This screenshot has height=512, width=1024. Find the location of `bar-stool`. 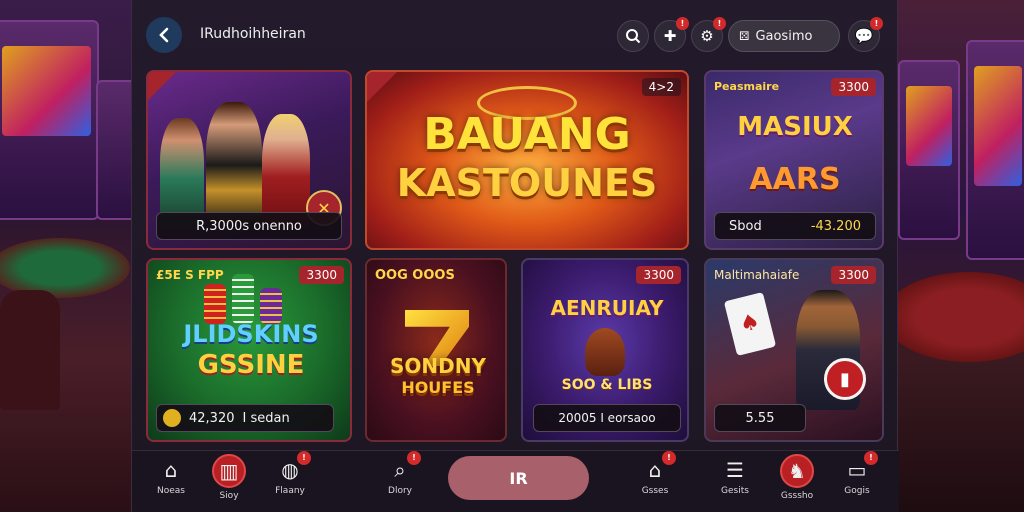

bar-stool is located at coordinates (30, 350).